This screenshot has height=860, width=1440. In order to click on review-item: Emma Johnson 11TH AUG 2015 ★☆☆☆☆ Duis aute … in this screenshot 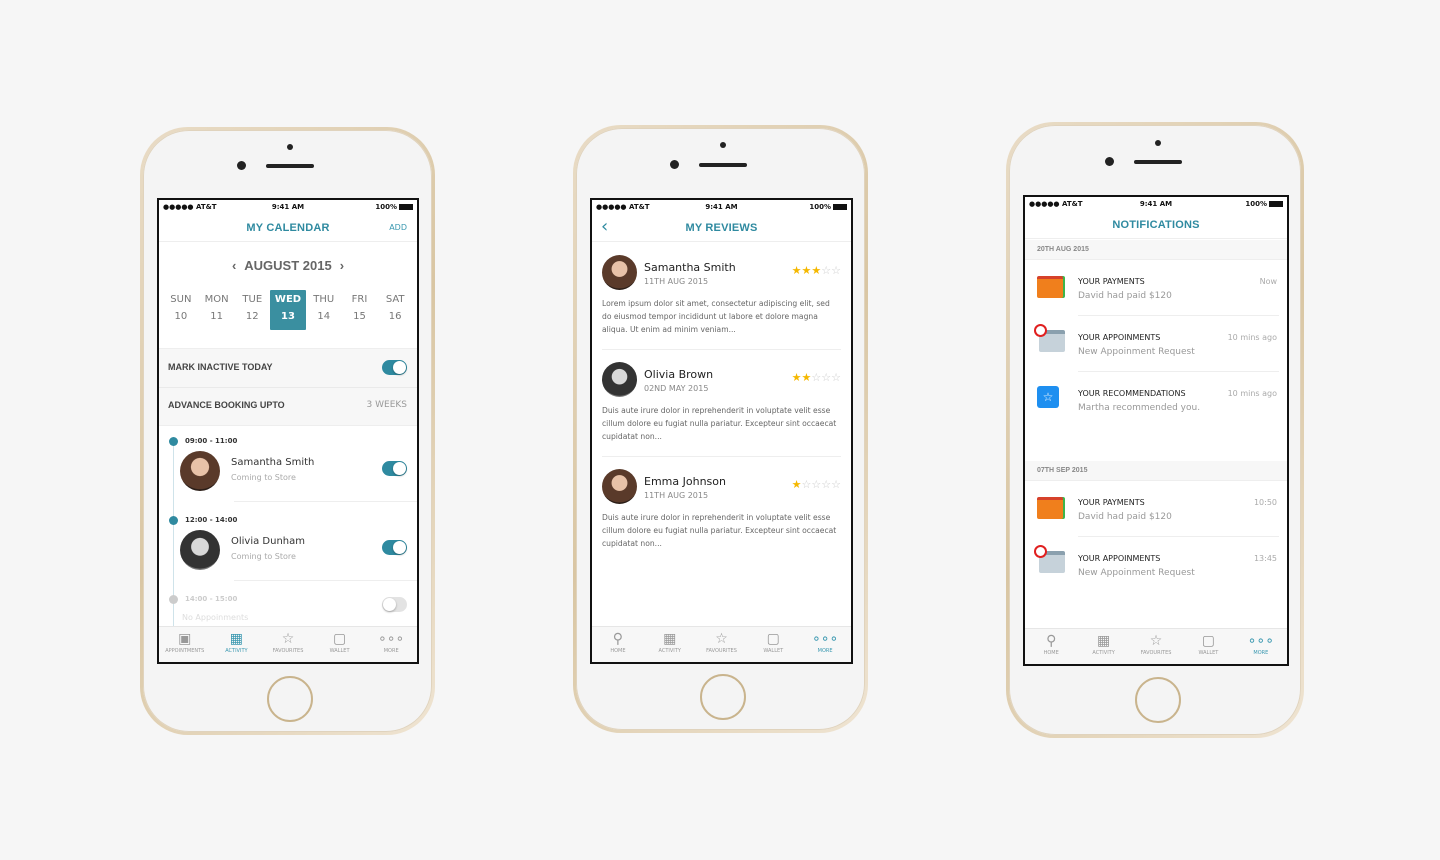, I will do `click(721, 514)`.